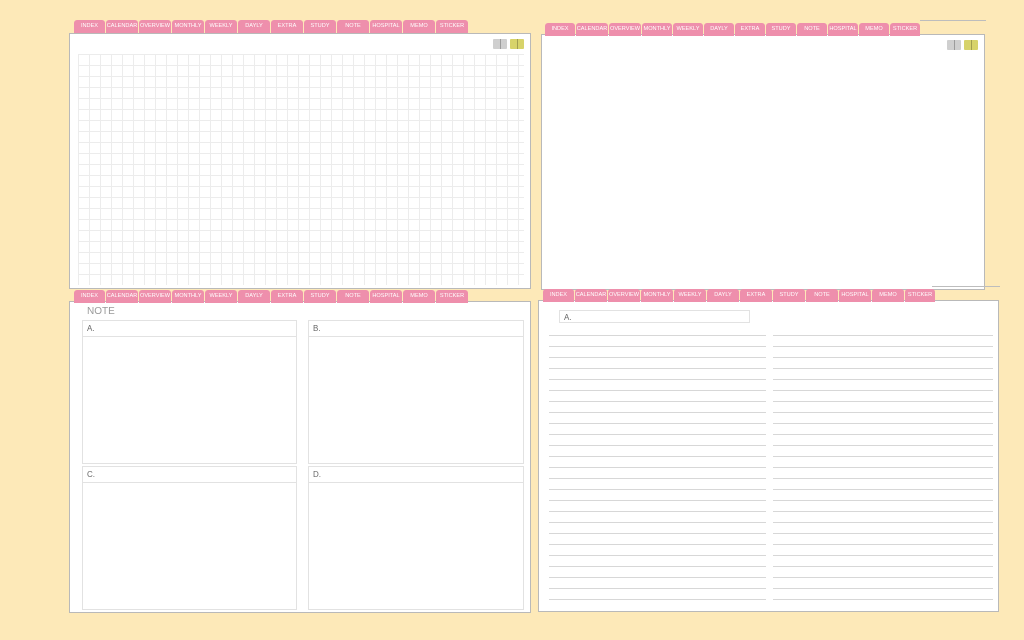 The width and height of the screenshot is (1024, 640). Describe the element at coordinates (189, 329) in the screenshot. I see `note-box-header: A.` at that location.